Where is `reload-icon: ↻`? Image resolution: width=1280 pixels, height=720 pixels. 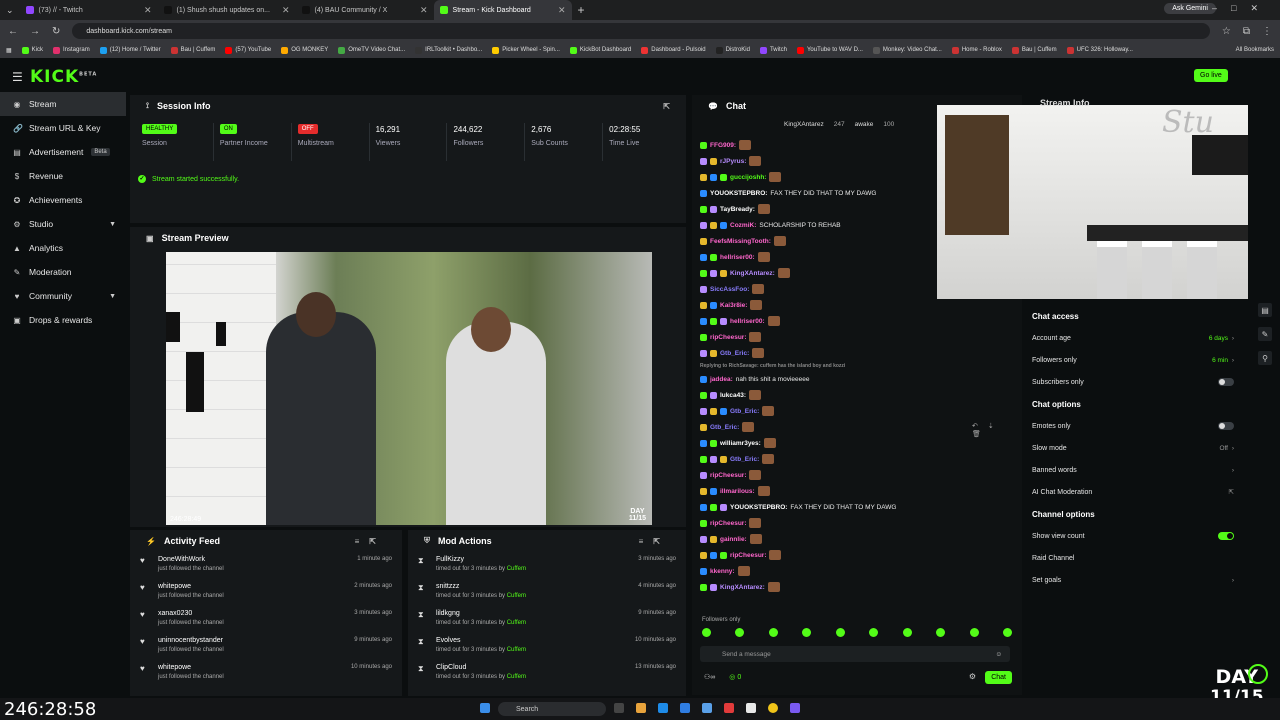
reload-icon: ↻ is located at coordinates (56, 31).